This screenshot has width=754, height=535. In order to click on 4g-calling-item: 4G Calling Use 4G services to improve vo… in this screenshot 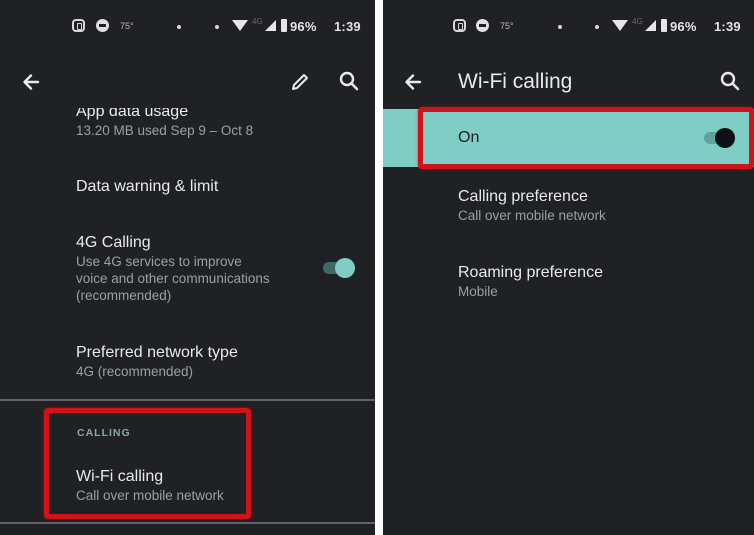, I will do `click(195, 268)`.